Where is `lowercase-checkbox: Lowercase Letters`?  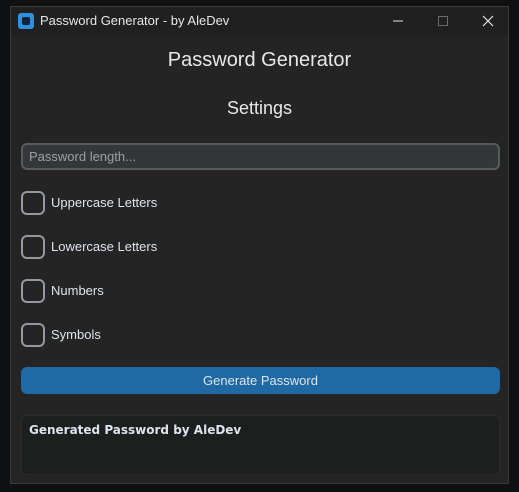 lowercase-checkbox: Lowercase Letters is located at coordinates (171, 247).